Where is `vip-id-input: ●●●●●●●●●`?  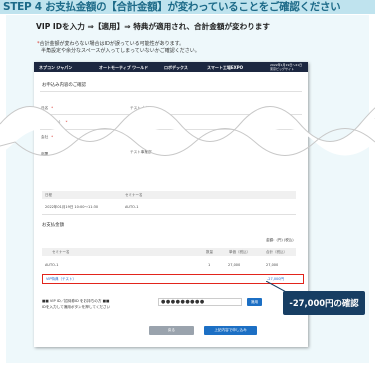
vip-id-input: ●●●●●●●●● is located at coordinates (200, 302).